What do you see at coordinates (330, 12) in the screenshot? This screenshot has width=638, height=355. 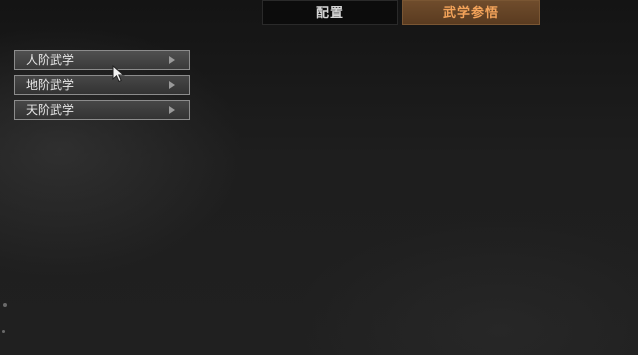 I see `tab-config: 配置` at bounding box center [330, 12].